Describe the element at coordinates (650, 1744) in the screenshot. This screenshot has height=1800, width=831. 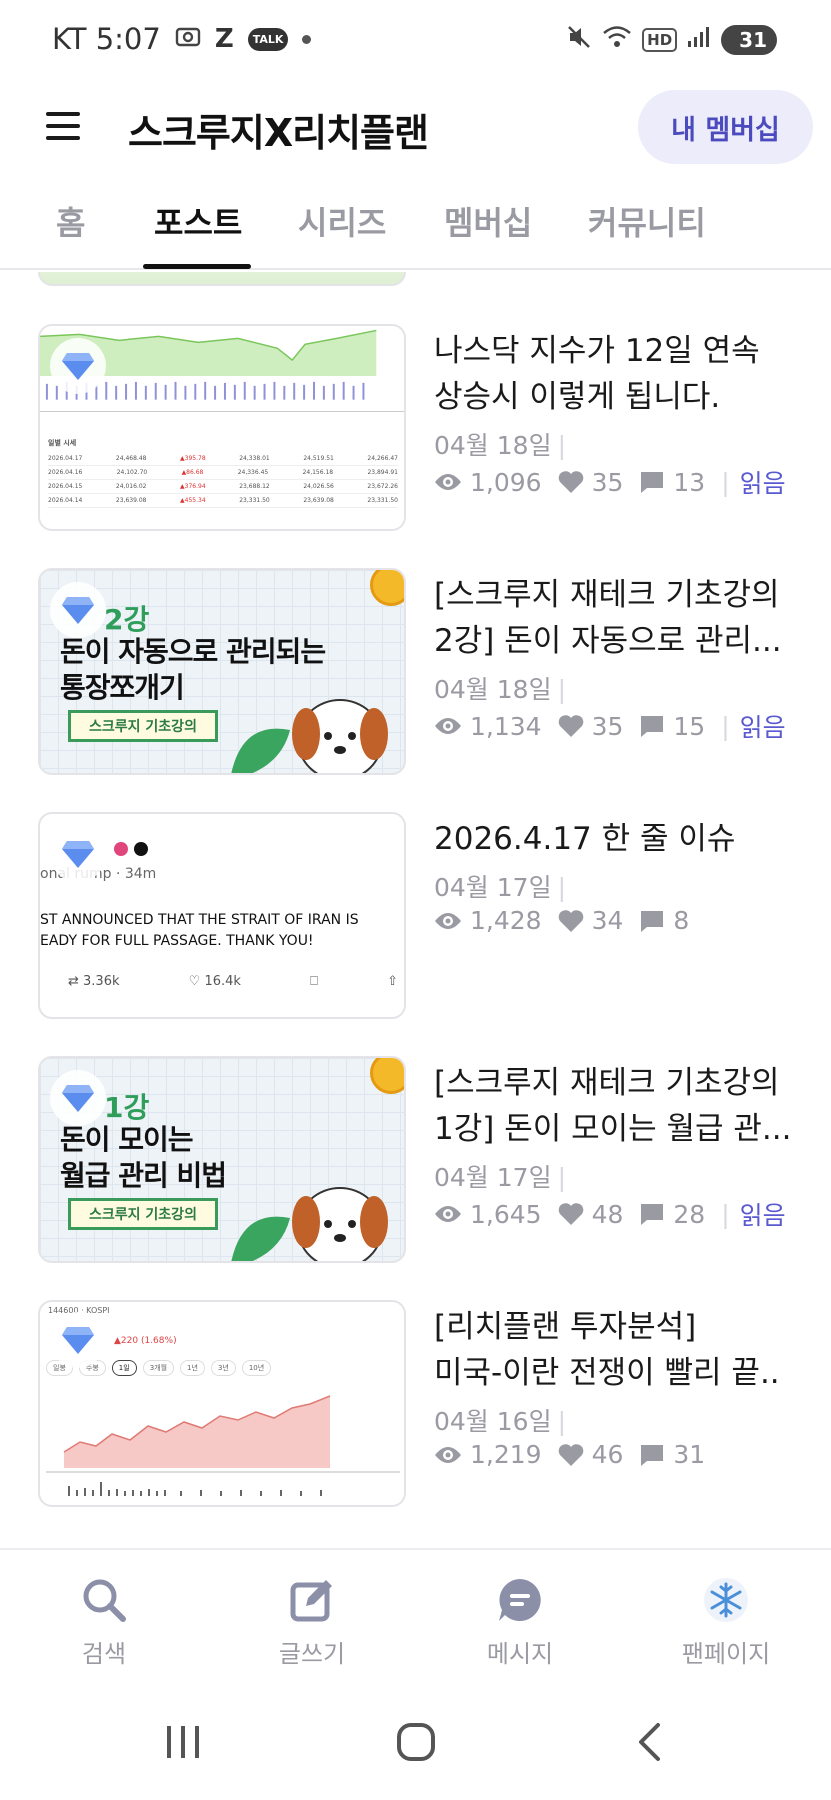
I see `back-button` at that location.